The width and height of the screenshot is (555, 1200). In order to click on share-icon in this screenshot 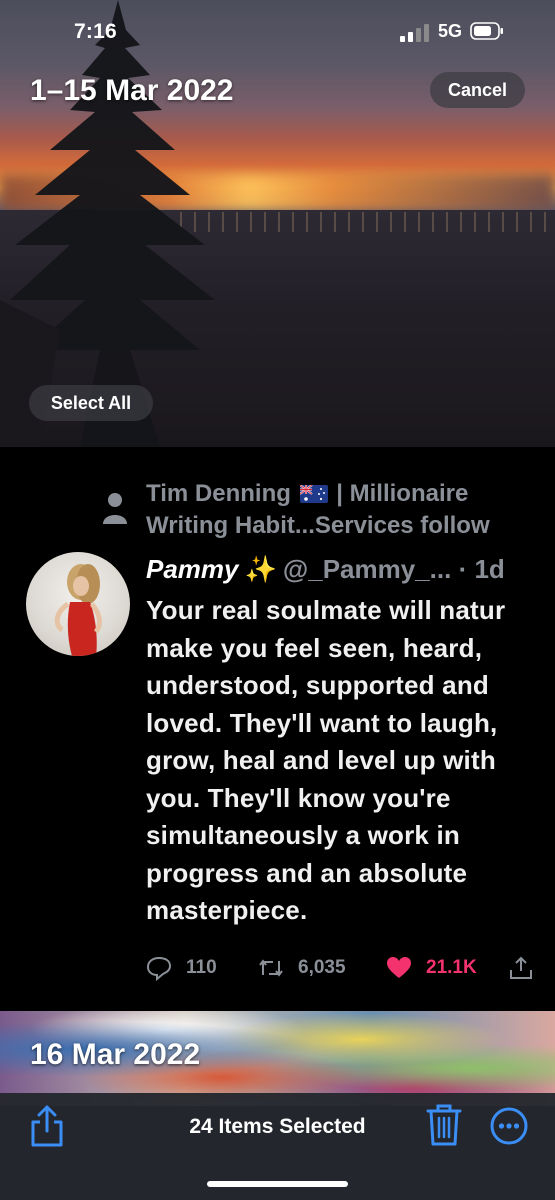, I will do `click(521, 967)`.